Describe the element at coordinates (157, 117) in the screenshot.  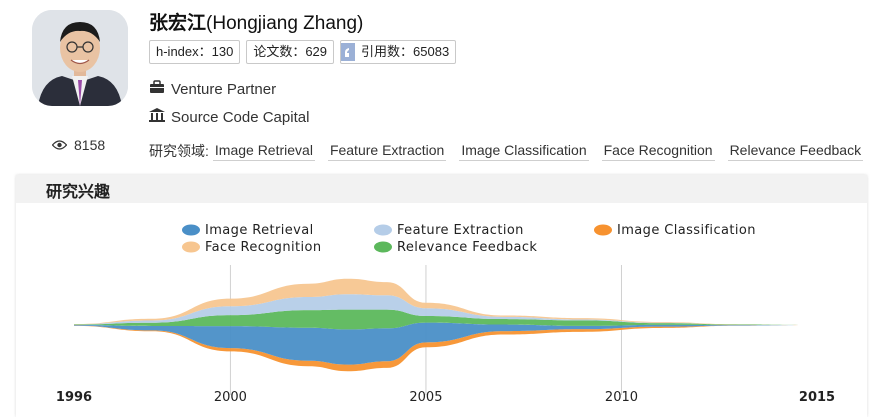
I see `institution-icon` at that location.